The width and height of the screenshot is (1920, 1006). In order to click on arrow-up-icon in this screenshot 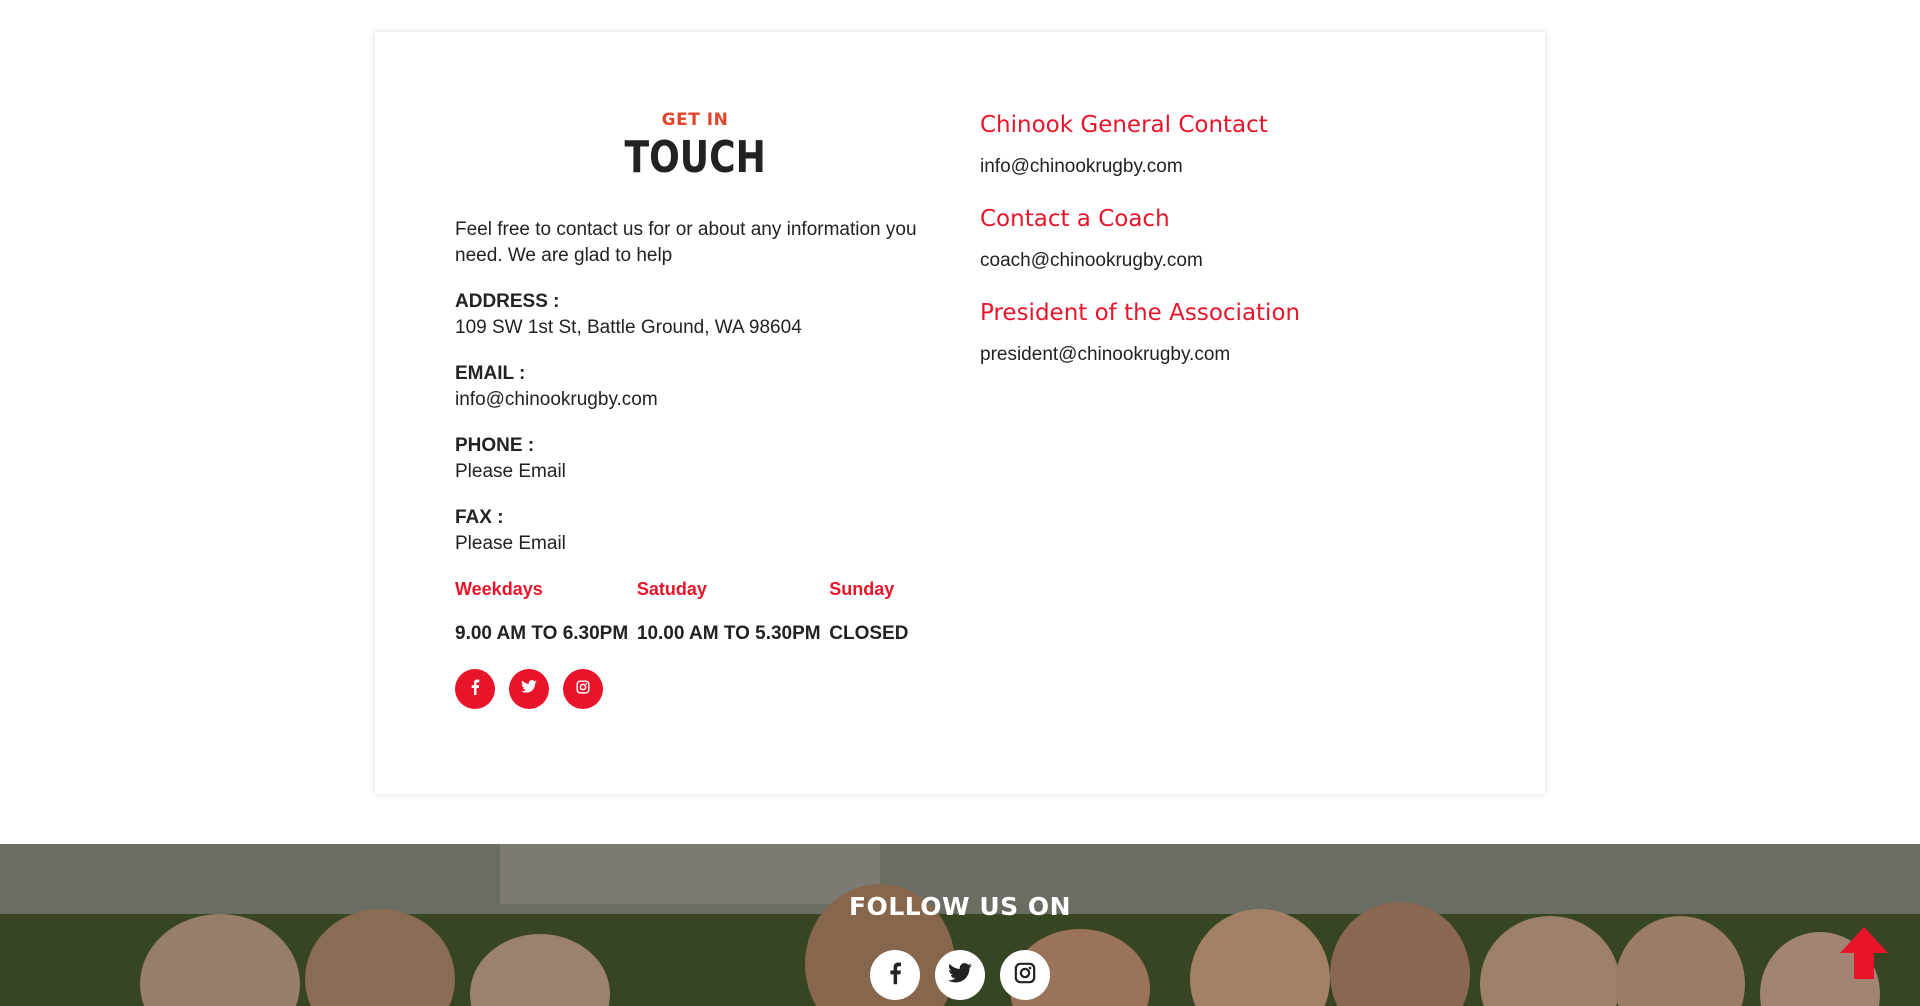, I will do `click(1864, 957)`.